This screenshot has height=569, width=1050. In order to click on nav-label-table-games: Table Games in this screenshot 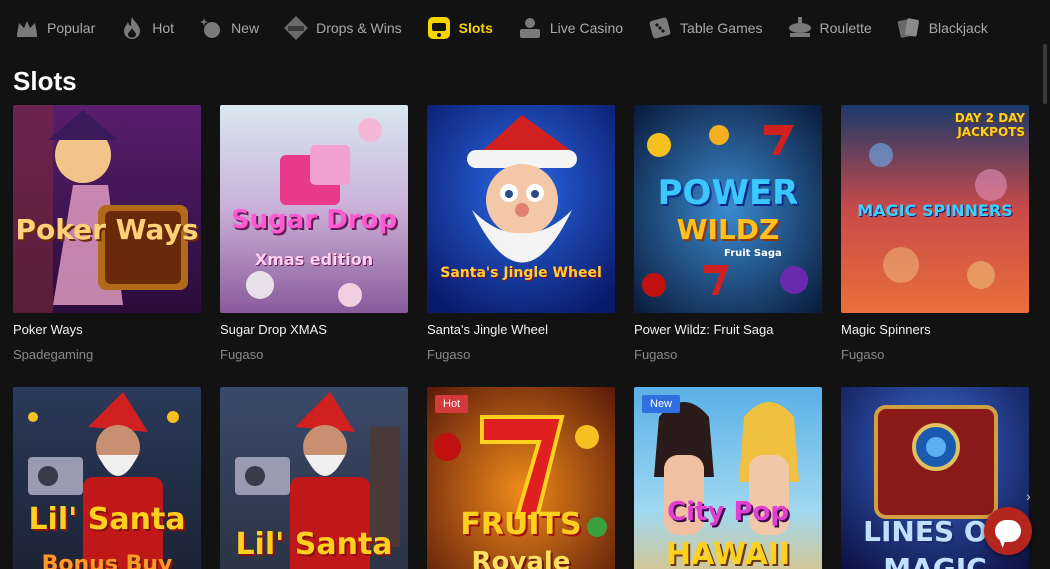, I will do `click(721, 28)`.